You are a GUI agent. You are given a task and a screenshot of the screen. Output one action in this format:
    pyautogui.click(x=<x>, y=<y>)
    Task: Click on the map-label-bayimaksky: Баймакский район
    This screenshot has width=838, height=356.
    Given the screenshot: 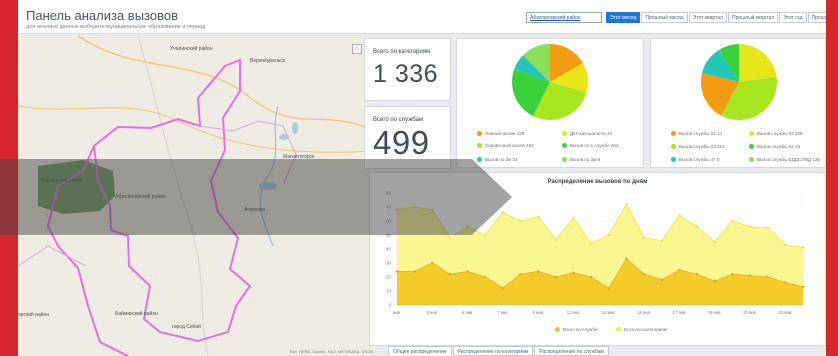 What is the action you would take?
    pyautogui.click(x=136, y=314)
    